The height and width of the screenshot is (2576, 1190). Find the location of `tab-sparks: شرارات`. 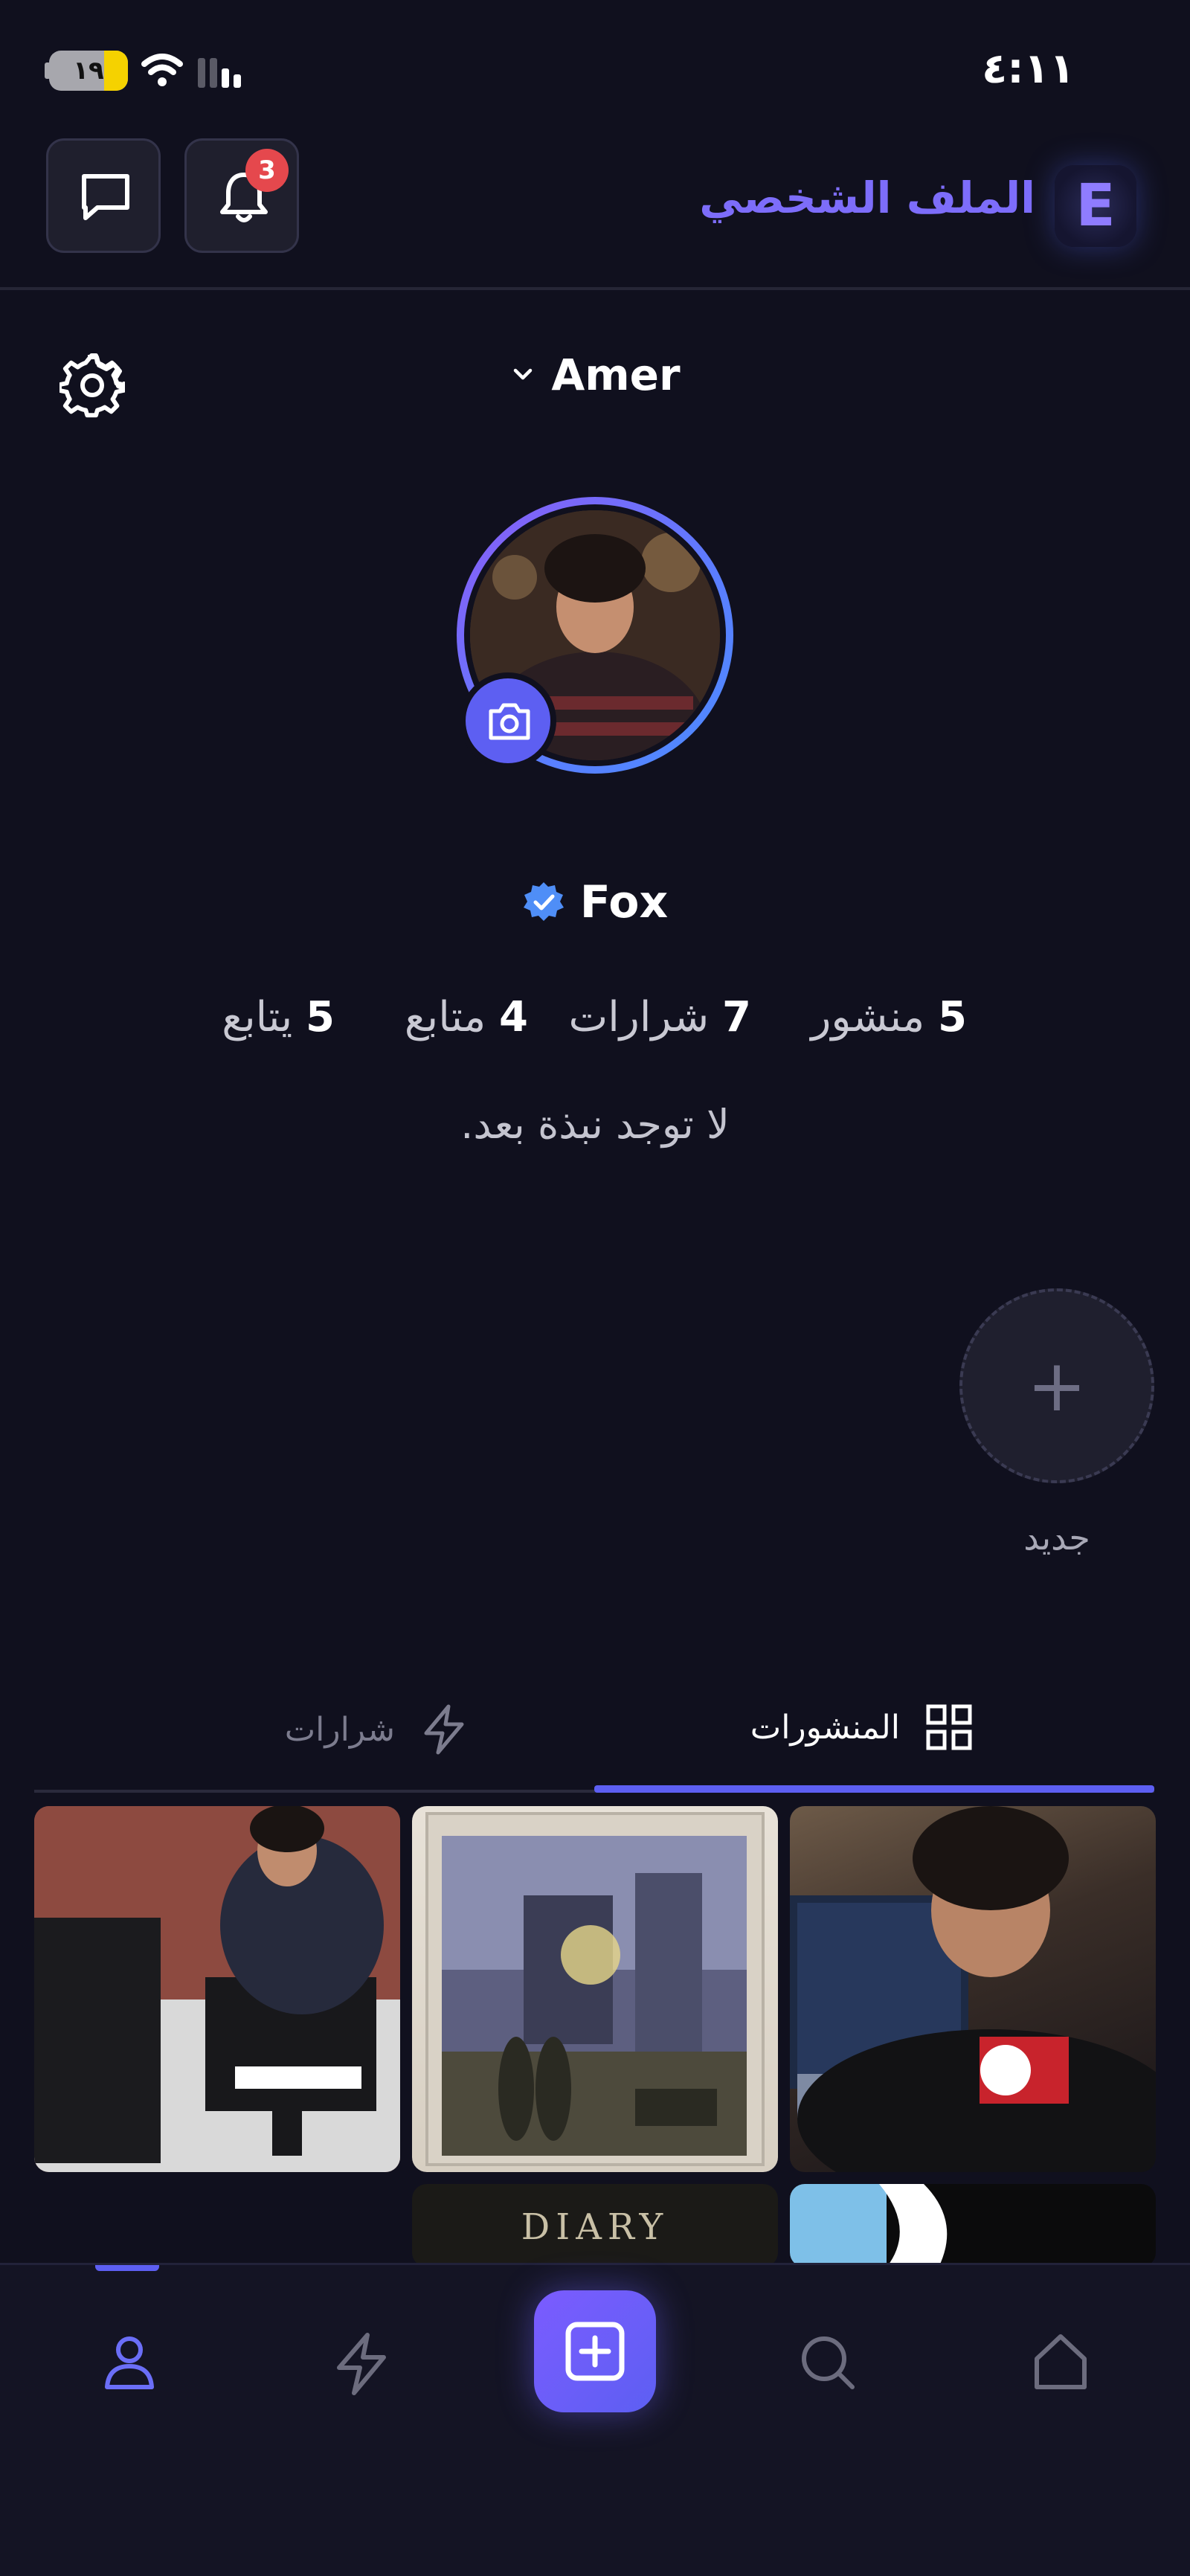

tab-sparks: شرارات is located at coordinates (314, 1732).